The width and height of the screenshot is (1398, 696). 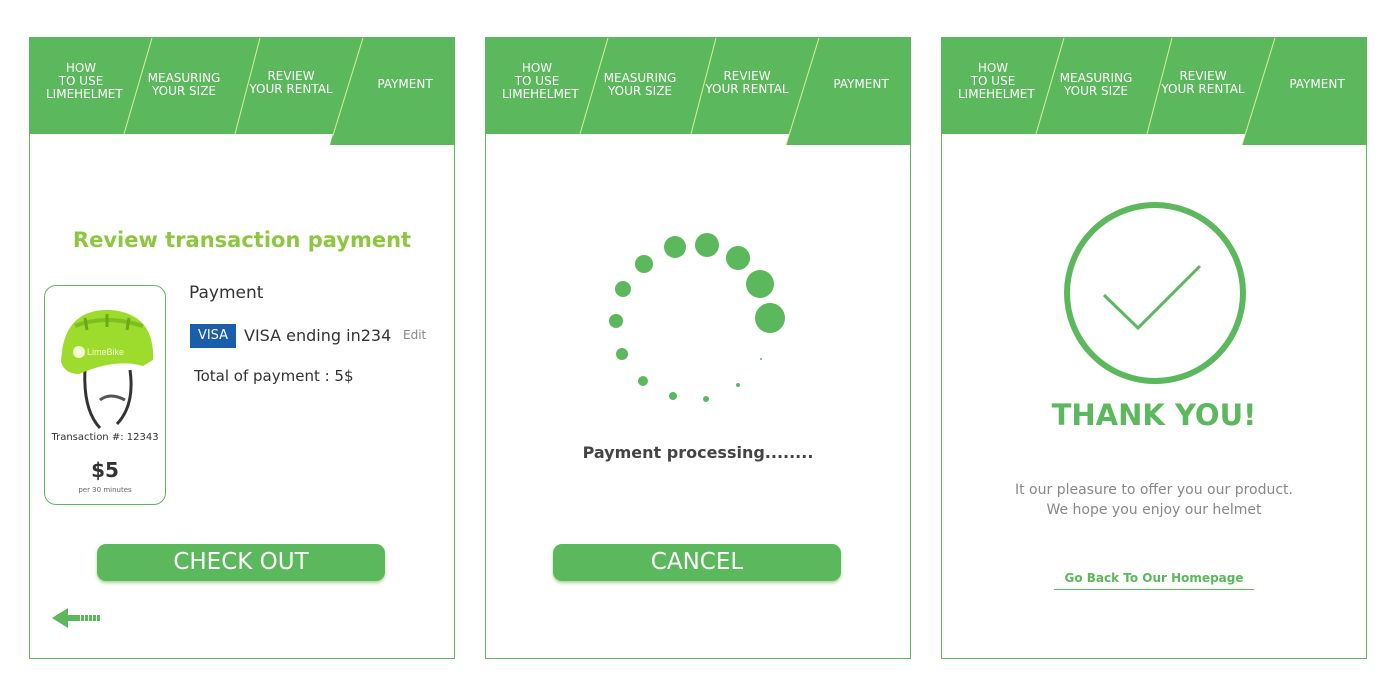 I want to click on total-payment: Total of payment : 5$, so click(x=274, y=376).